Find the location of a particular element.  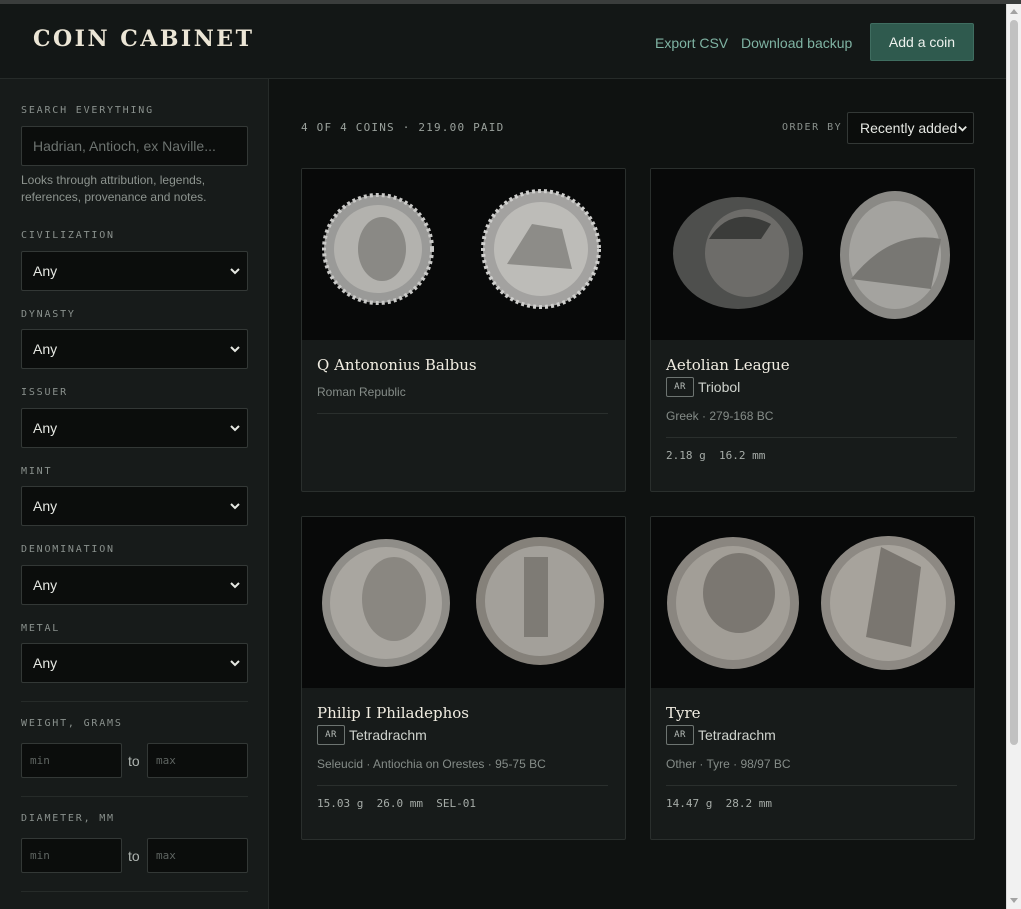

coin-meta: Greek · 279-168 BC is located at coordinates (720, 416).